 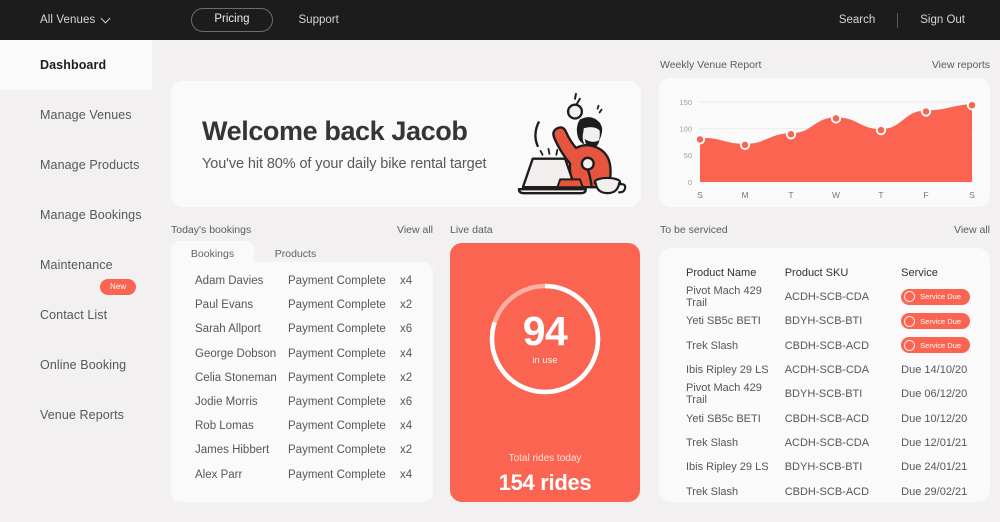 I want to click on live-data-title: Live data, so click(x=471, y=230).